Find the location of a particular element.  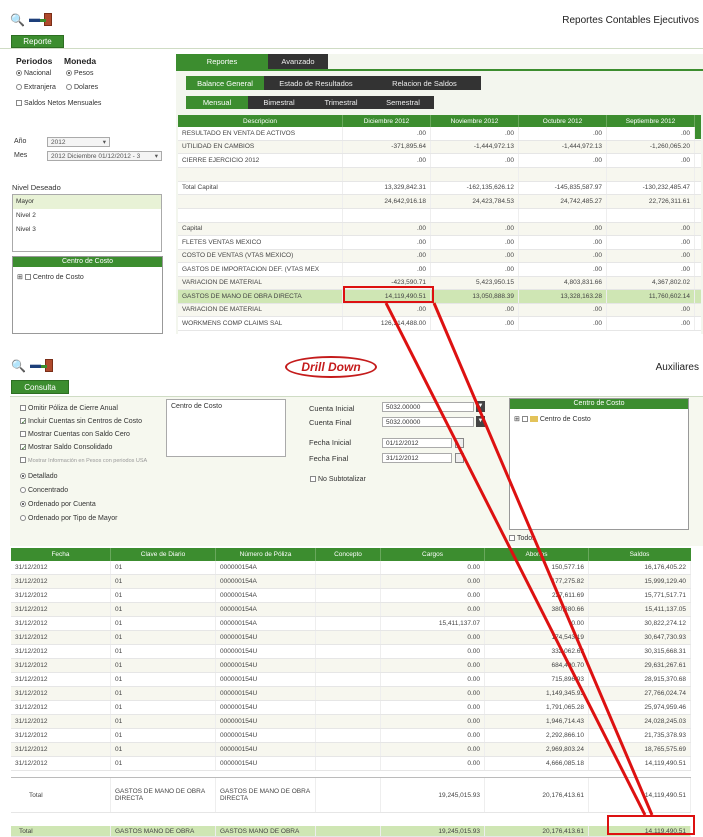

highlight-box-bottom is located at coordinates (651, 825).